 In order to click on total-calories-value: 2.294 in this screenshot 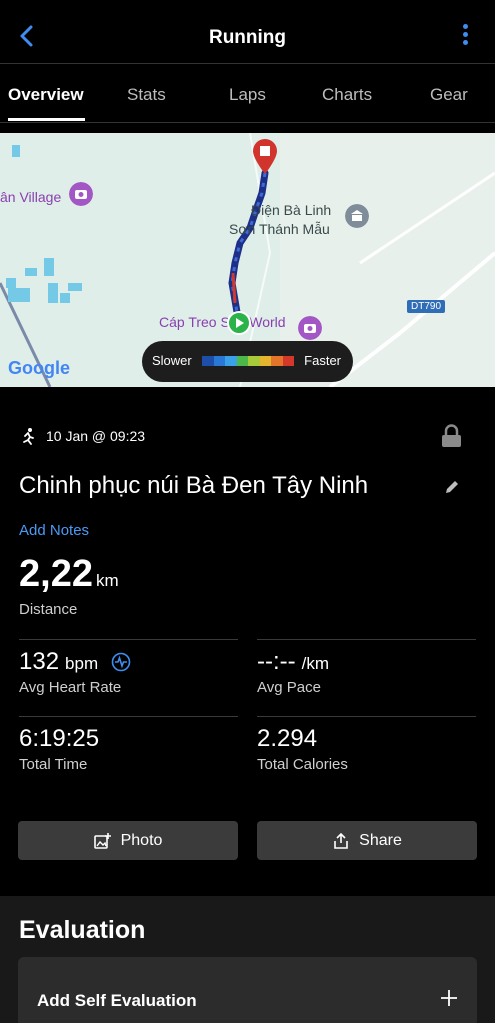, I will do `click(287, 738)`.